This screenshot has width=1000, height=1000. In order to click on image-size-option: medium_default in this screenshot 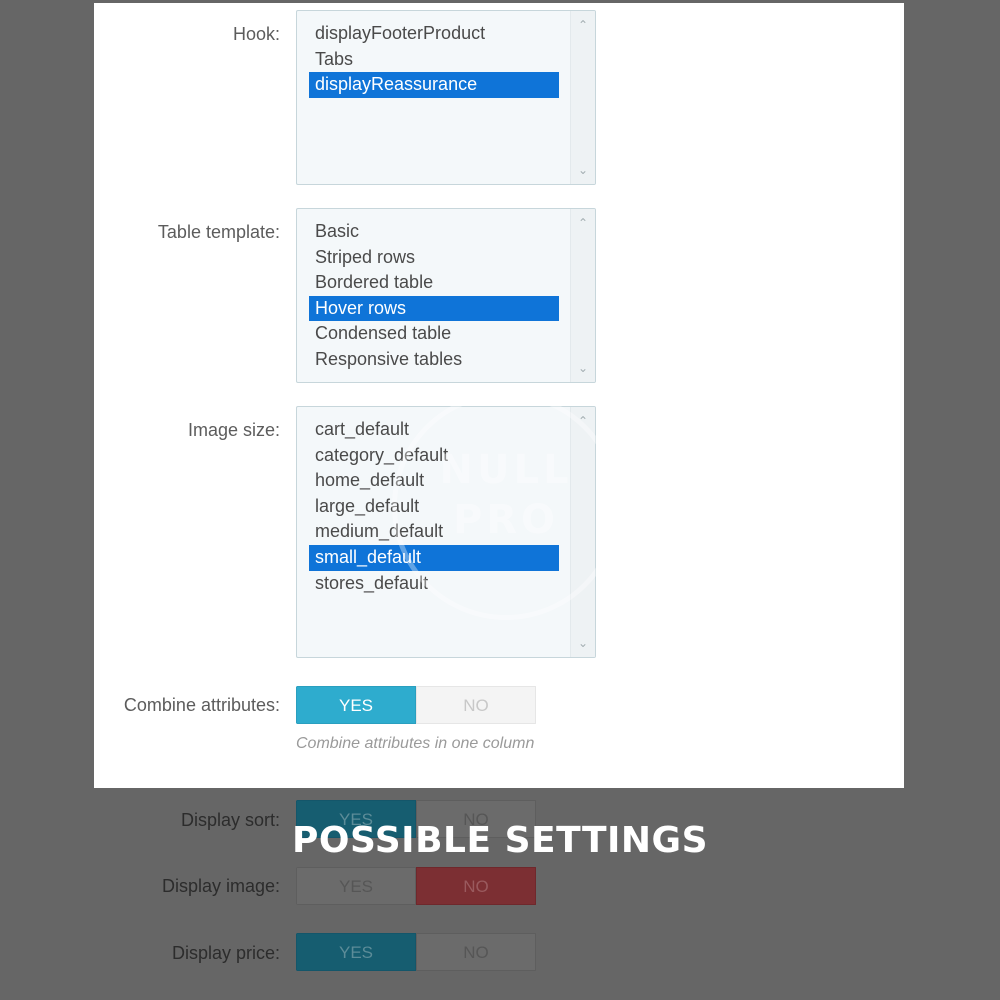, I will do `click(434, 532)`.